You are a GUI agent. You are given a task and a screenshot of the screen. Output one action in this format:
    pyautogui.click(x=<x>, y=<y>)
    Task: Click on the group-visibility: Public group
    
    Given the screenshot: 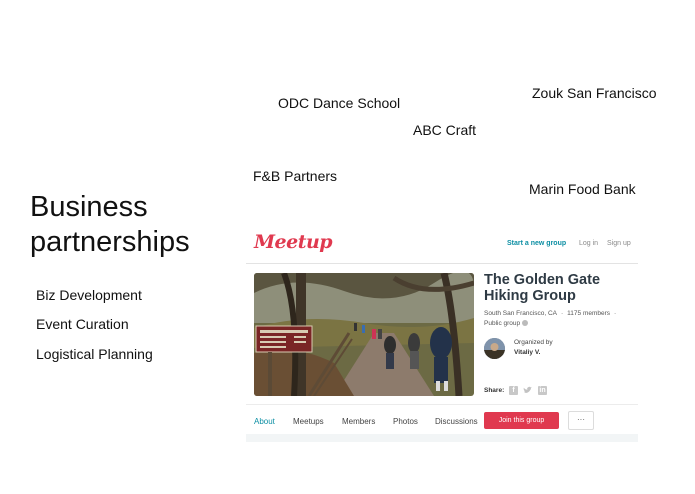 What is the action you would take?
    pyautogui.click(x=506, y=323)
    